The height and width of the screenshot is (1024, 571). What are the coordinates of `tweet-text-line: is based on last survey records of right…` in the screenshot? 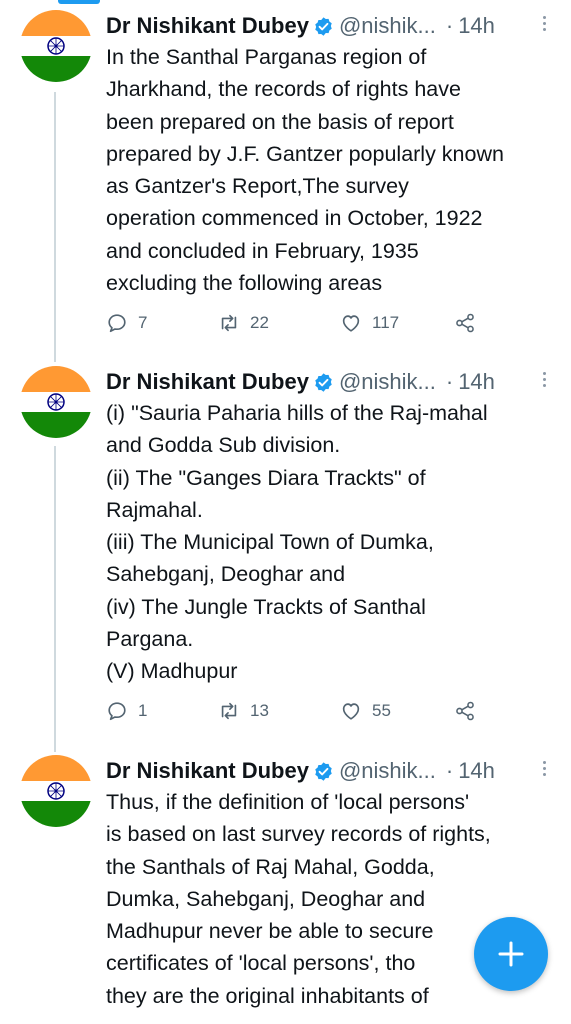 It's located at (298, 834).